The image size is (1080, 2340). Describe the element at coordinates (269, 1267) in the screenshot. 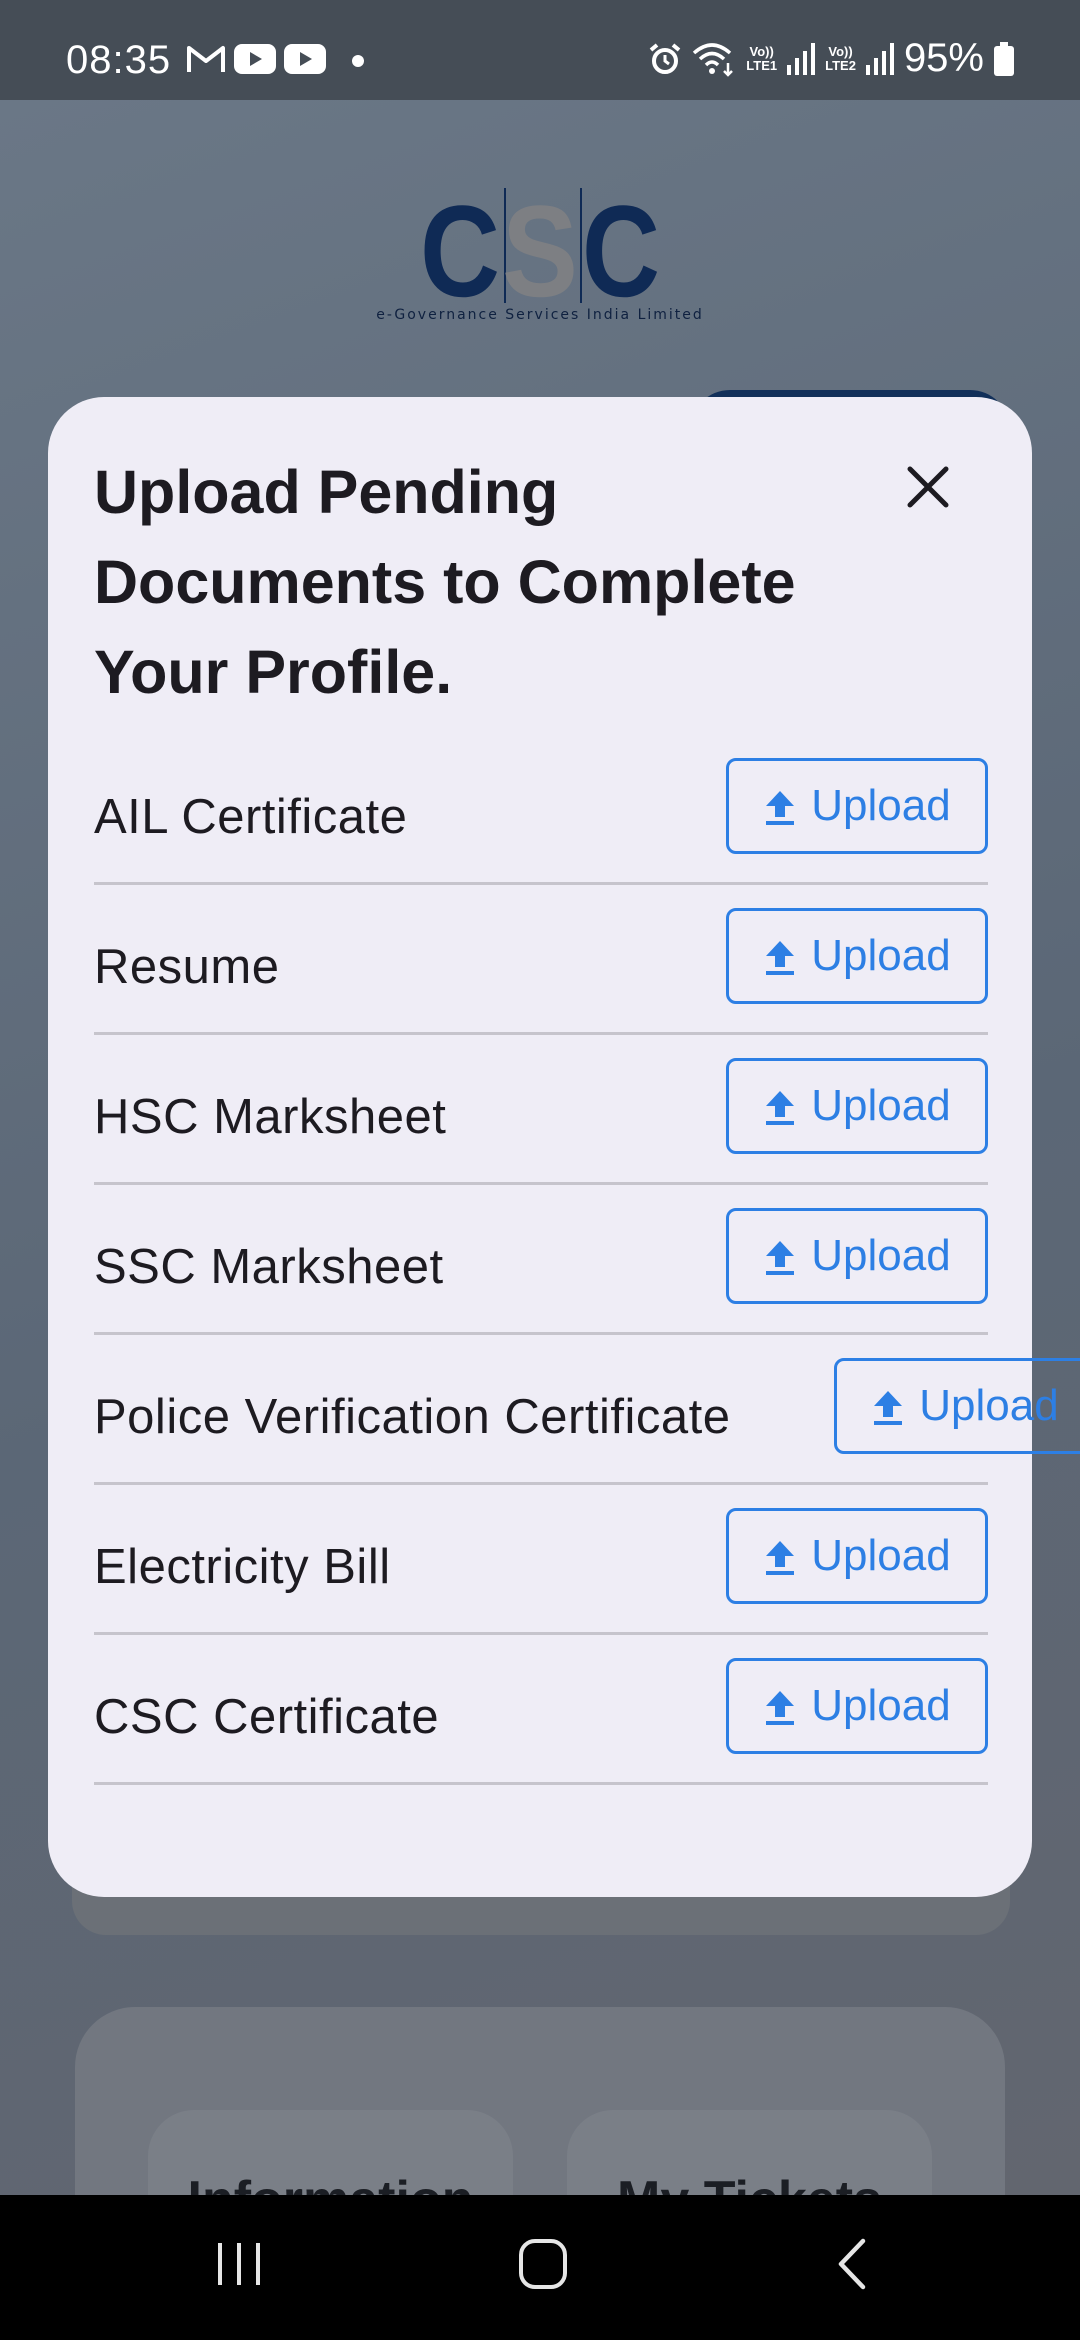

I see `document-label: SSC Marksheet` at that location.